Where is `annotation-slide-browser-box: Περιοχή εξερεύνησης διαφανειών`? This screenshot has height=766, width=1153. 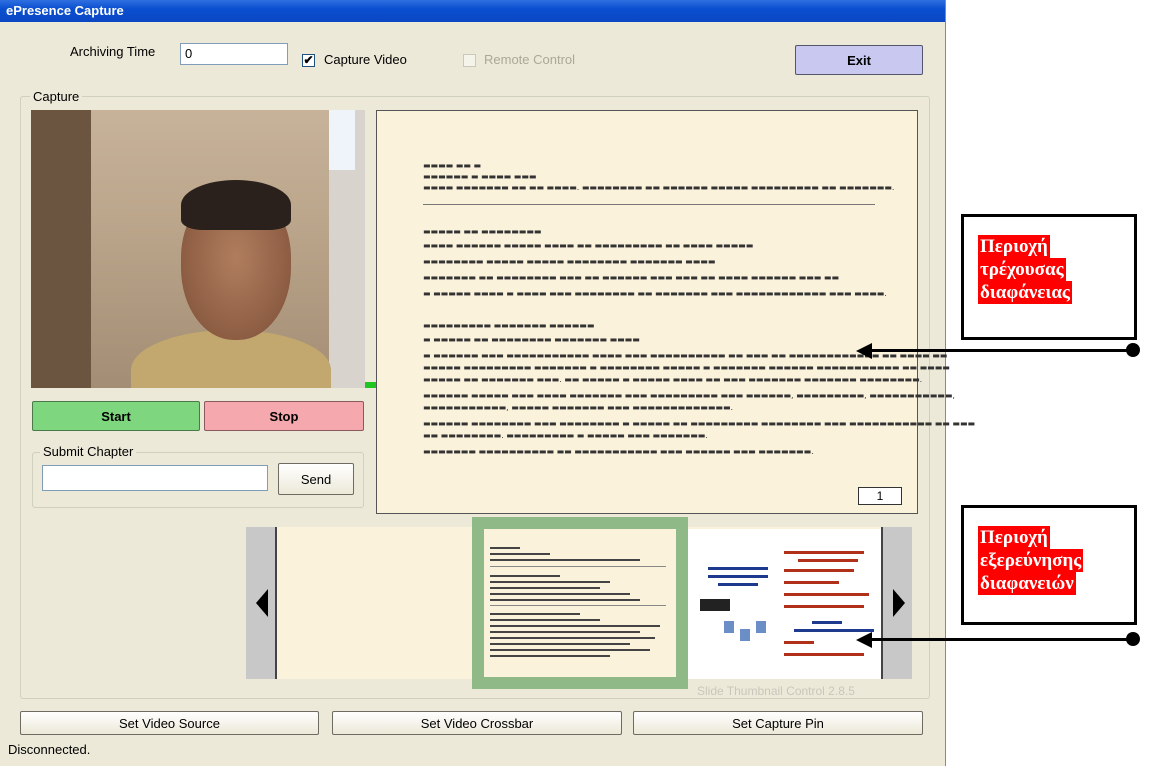 annotation-slide-browser-box: Περιοχή εξερεύνησης διαφανειών is located at coordinates (1049, 565).